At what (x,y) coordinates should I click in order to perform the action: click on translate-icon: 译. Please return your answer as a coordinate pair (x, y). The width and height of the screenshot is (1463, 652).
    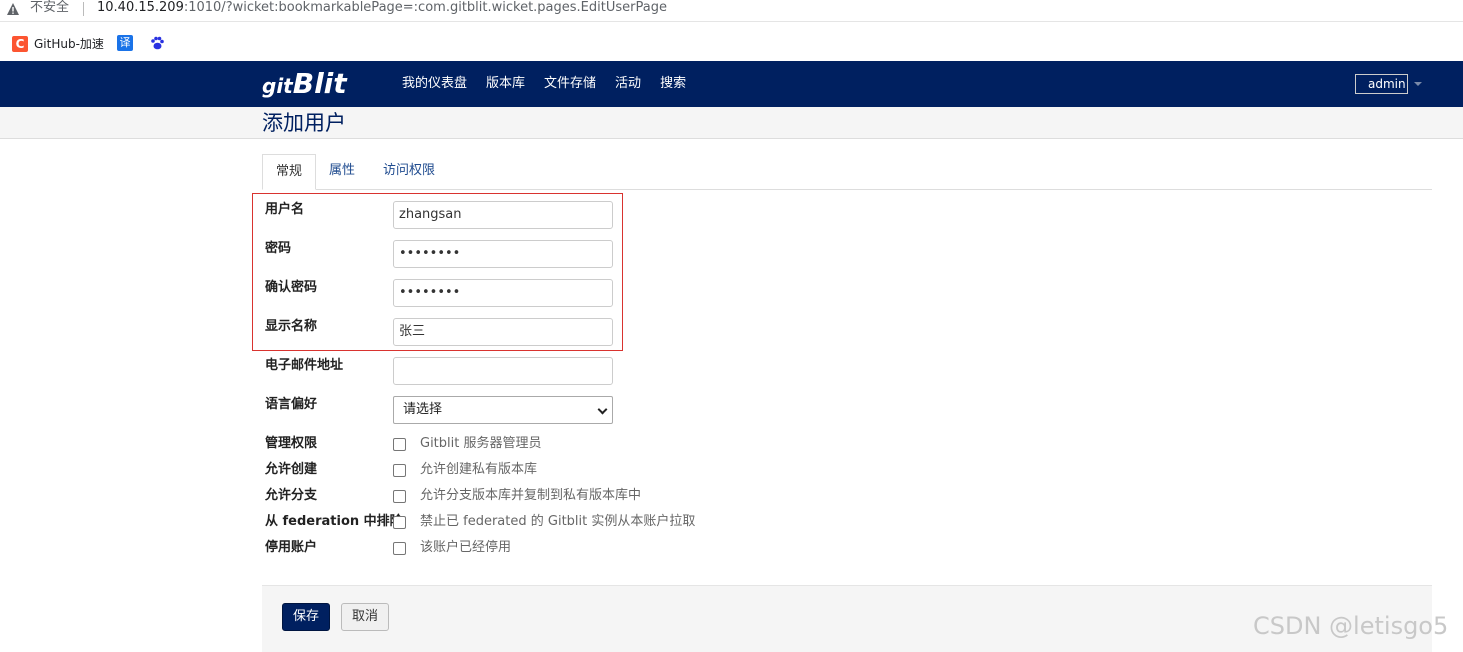
    Looking at the image, I should click on (125, 43).